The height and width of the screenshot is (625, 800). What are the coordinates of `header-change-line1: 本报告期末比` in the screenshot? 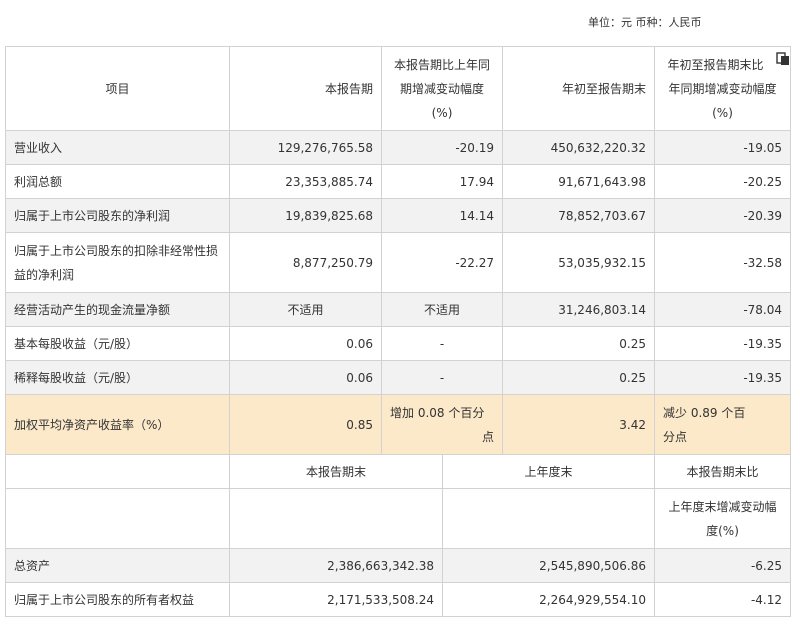 It's located at (723, 471).